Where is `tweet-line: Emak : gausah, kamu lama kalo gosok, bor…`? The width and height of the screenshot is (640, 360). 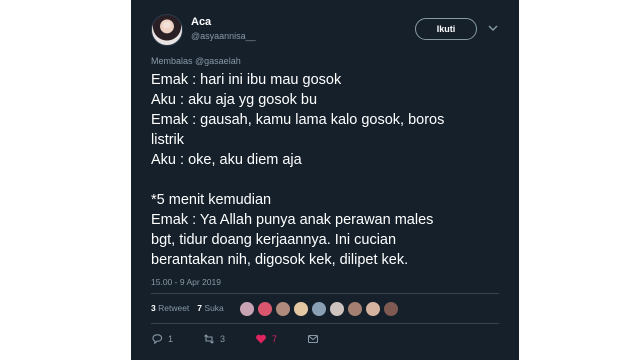 tweet-line: Emak : gausah, kamu lama kalo gosok, bor… is located at coordinates (298, 120).